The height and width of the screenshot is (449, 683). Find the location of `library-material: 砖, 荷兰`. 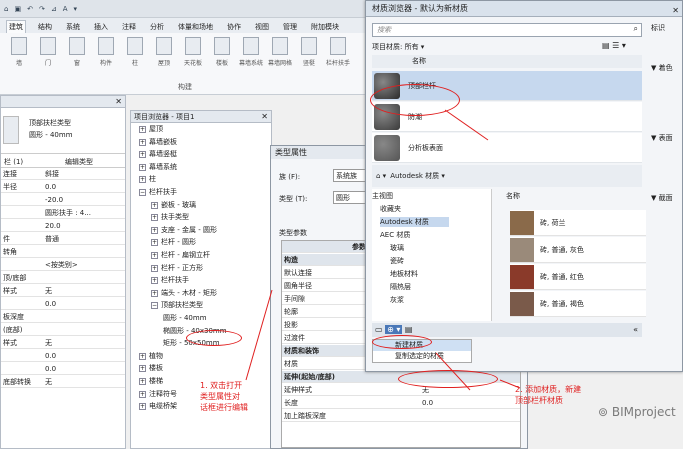

library-material: 砖, 荷兰 is located at coordinates (578, 223).